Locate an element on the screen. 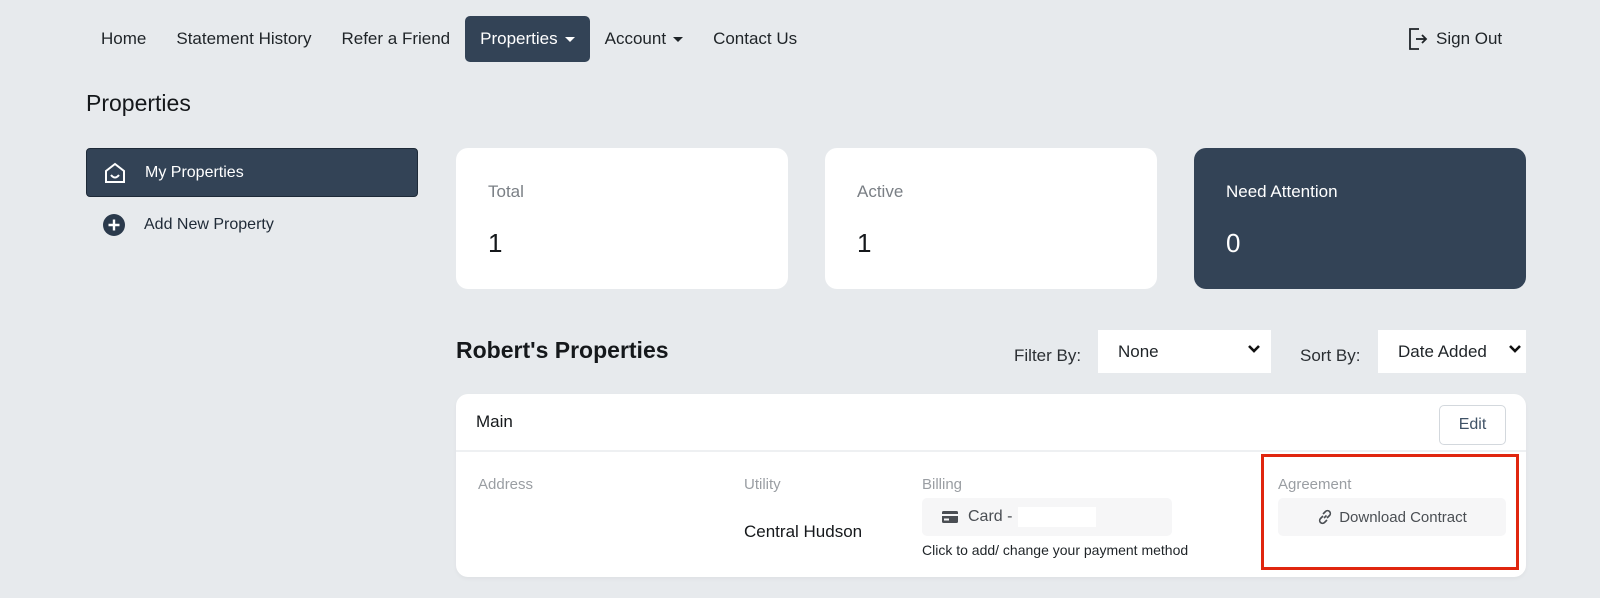 The height and width of the screenshot is (598, 1600). property-name: Main is located at coordinates (494, 421).